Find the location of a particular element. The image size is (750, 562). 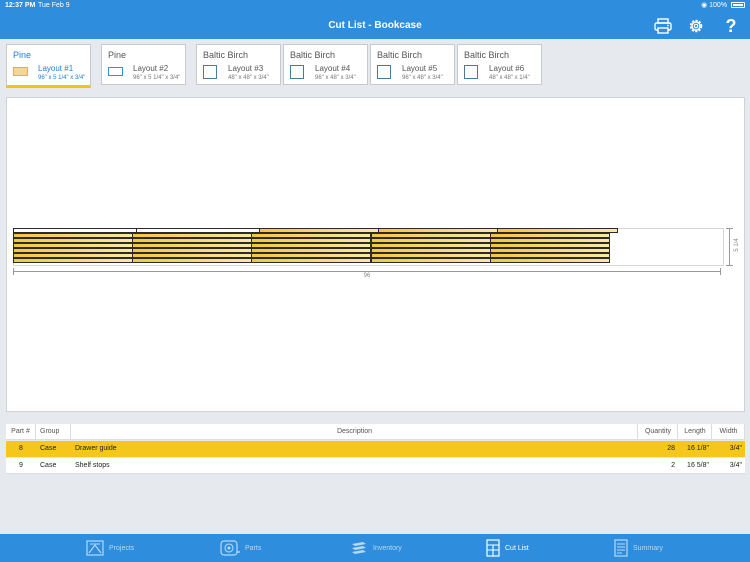

summary-icon is located at coordinates (621, 548).